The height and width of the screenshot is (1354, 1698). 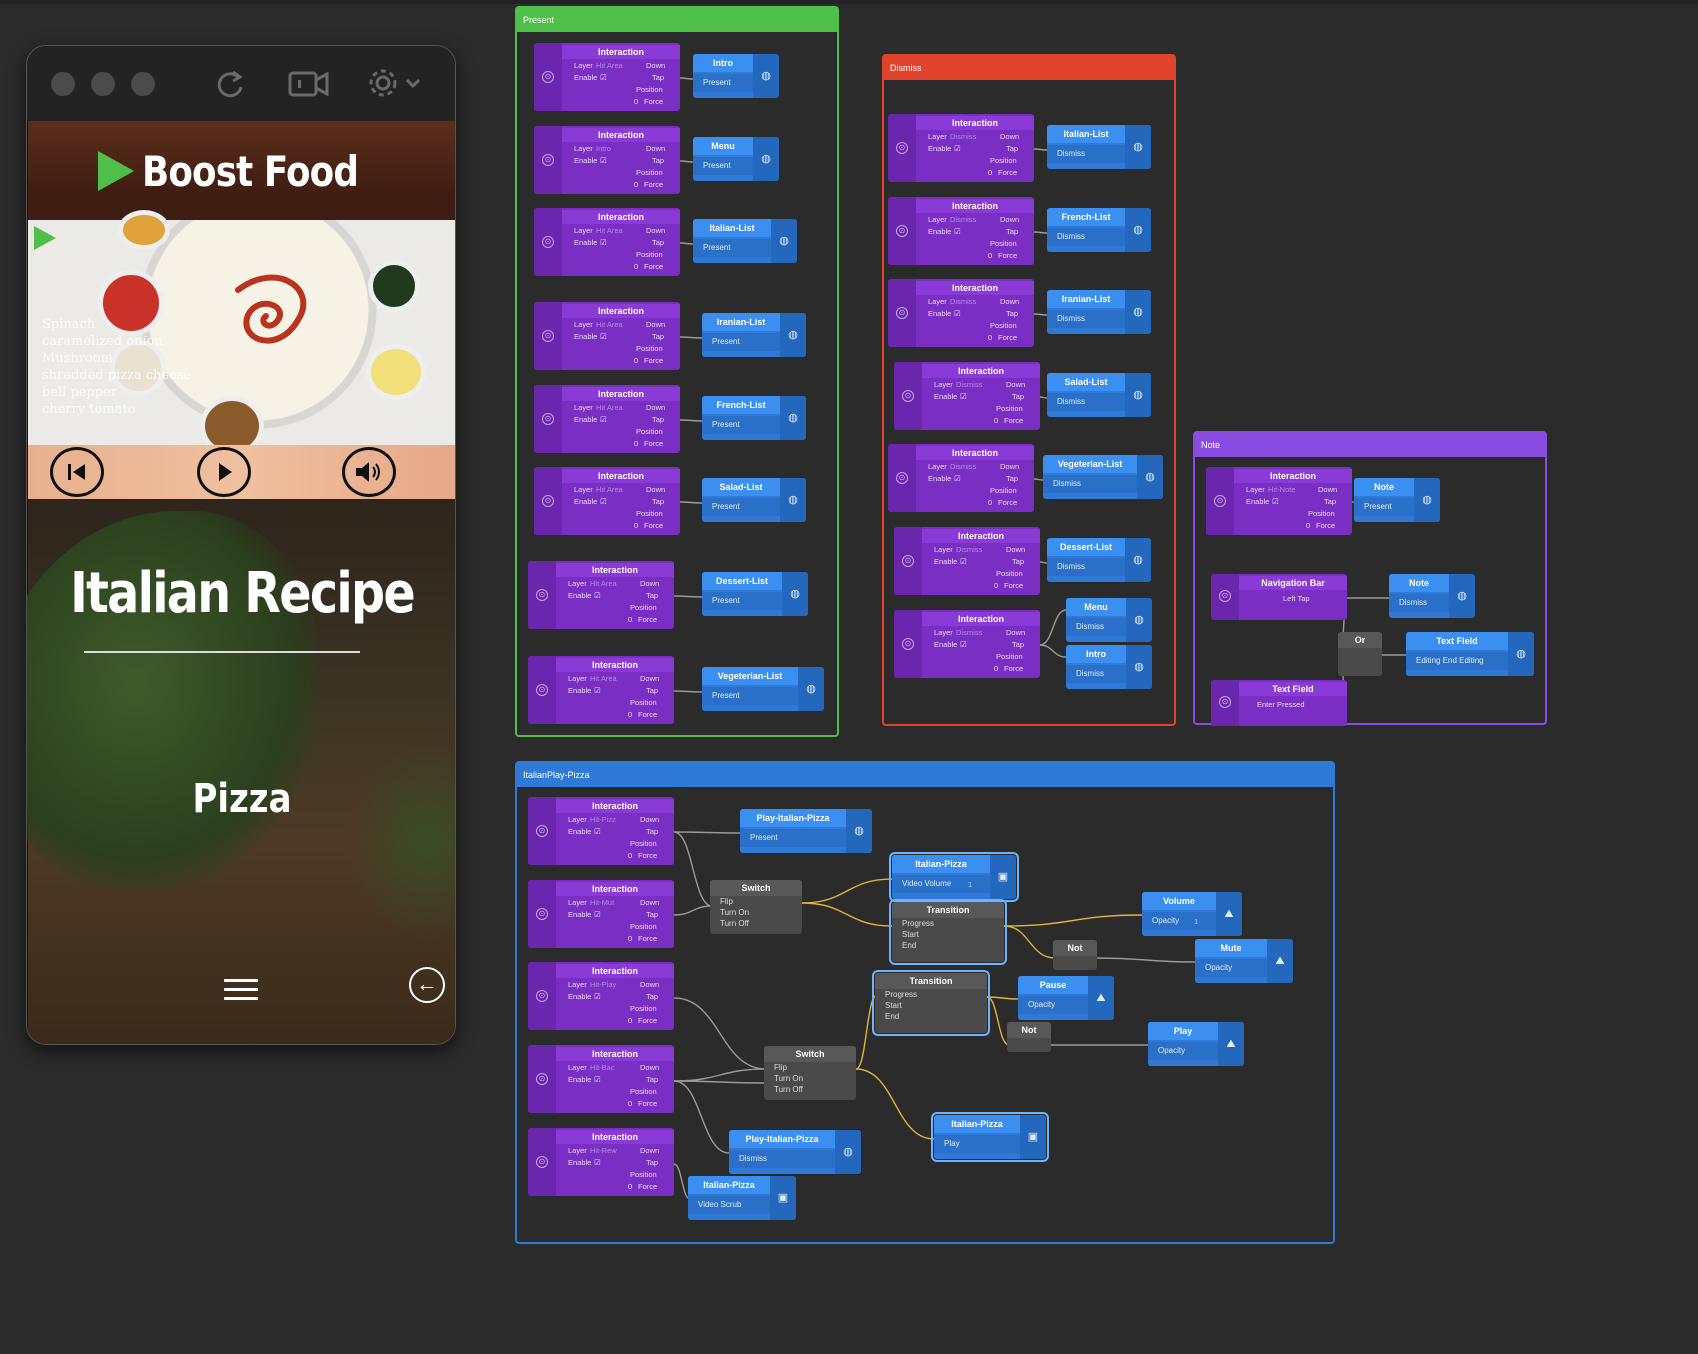 What do you see at coordinates (1099, 312) in the screenshot?
I see `dismiss-iranian-list-patch: Iranian-List Dismiss ◍` at bounding box center [1099, 312].